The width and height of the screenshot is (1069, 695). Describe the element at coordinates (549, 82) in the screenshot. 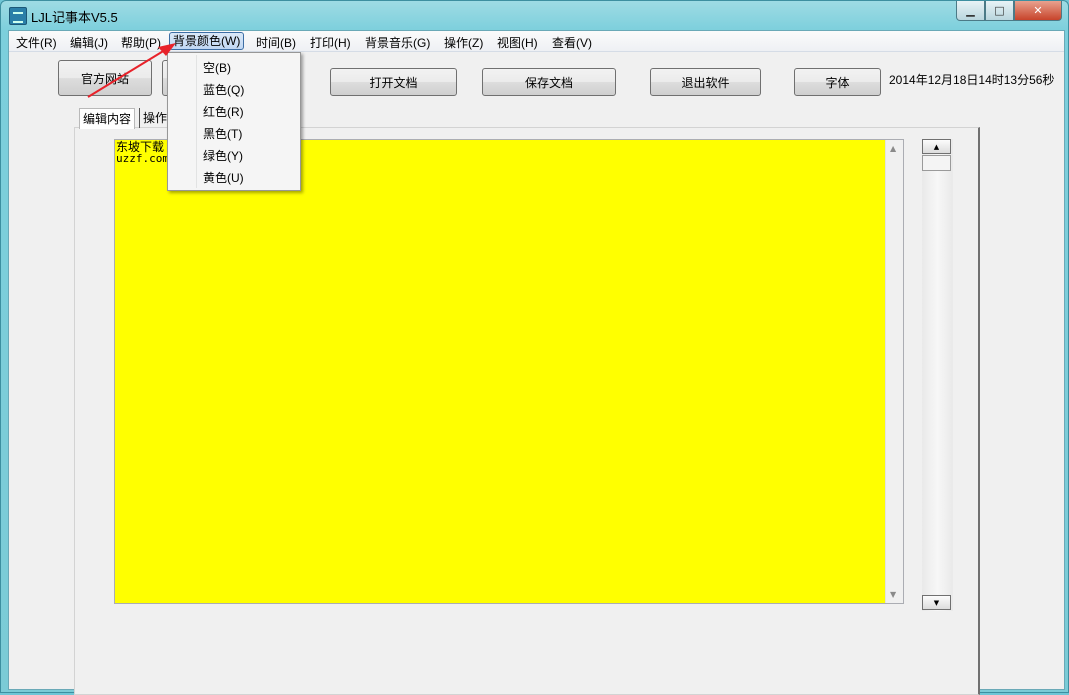

I see `save-document-button: 保存文档` at that location.